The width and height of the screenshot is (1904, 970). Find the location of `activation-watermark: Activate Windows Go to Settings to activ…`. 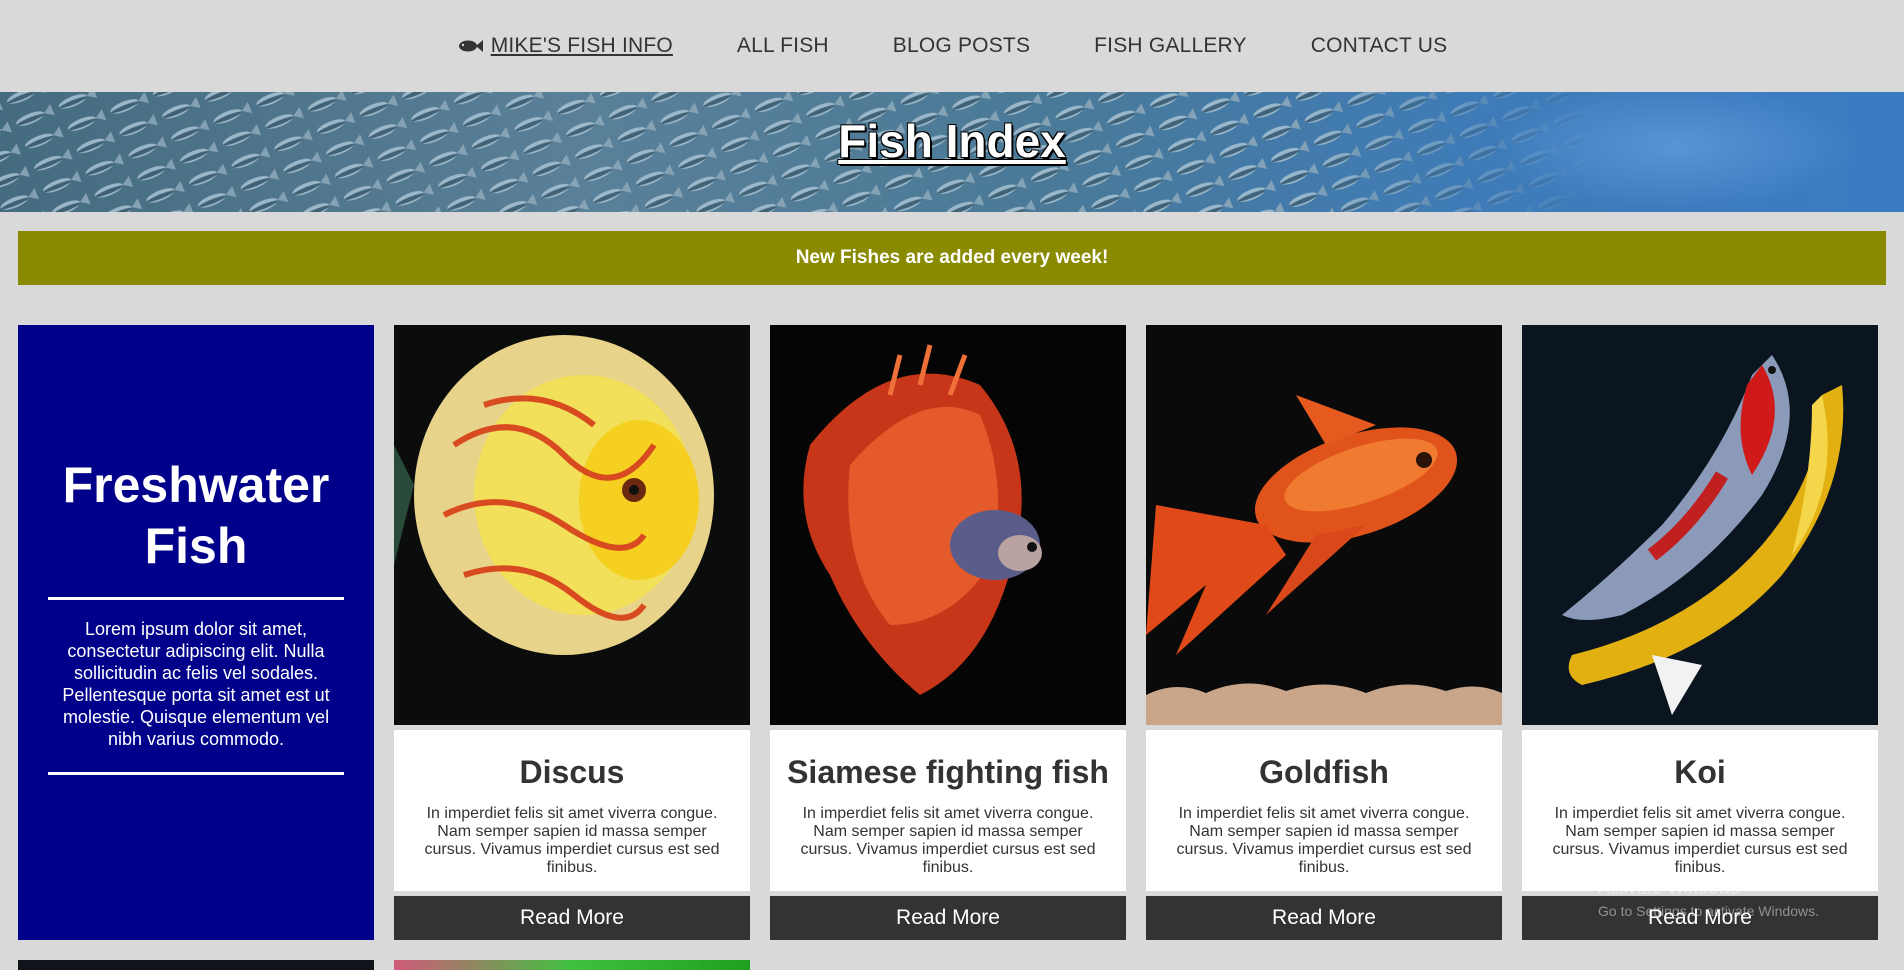

activation-watermark: Activate Windows Go to Settings to activ… is located at coordinates (1708, 898).